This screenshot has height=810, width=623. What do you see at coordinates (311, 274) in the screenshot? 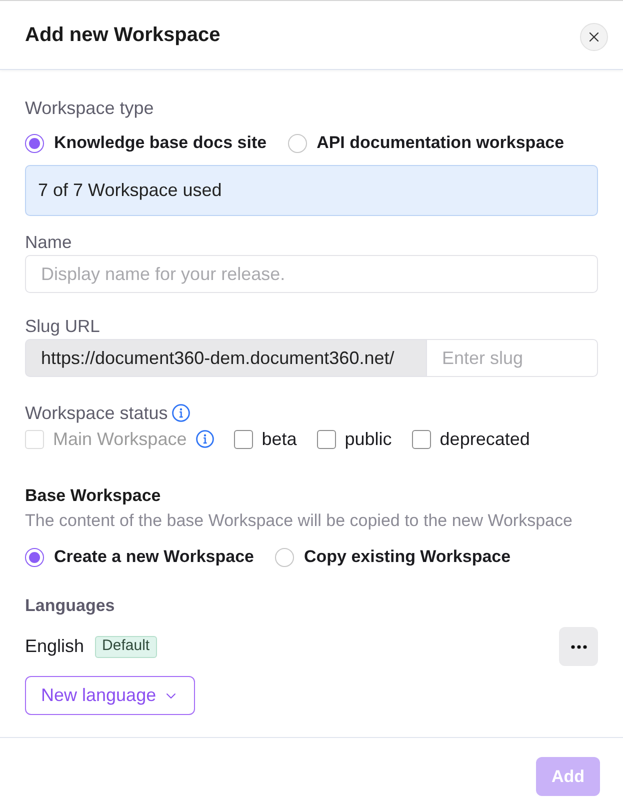
I see `name-input: Display name for your release.` at bounding box center [311, 274].